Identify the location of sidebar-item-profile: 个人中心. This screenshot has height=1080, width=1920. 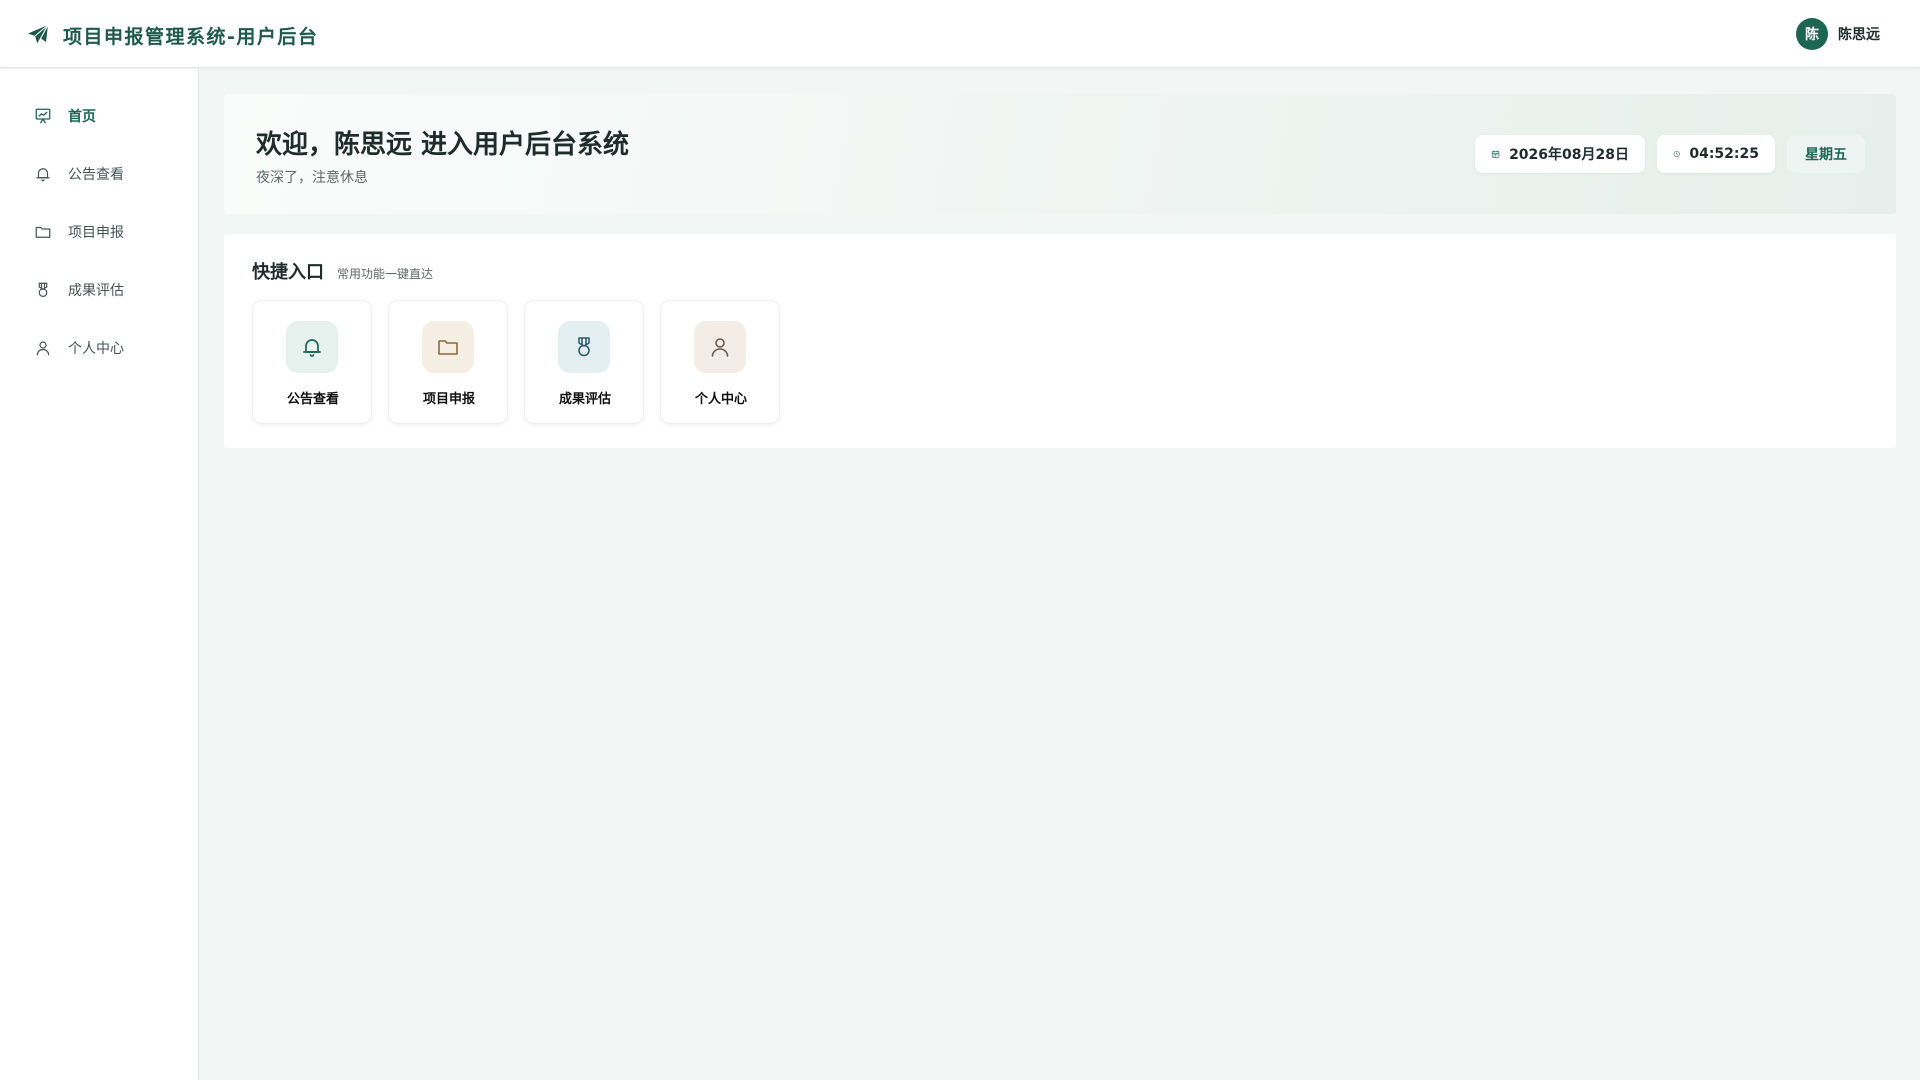
(79, 348).